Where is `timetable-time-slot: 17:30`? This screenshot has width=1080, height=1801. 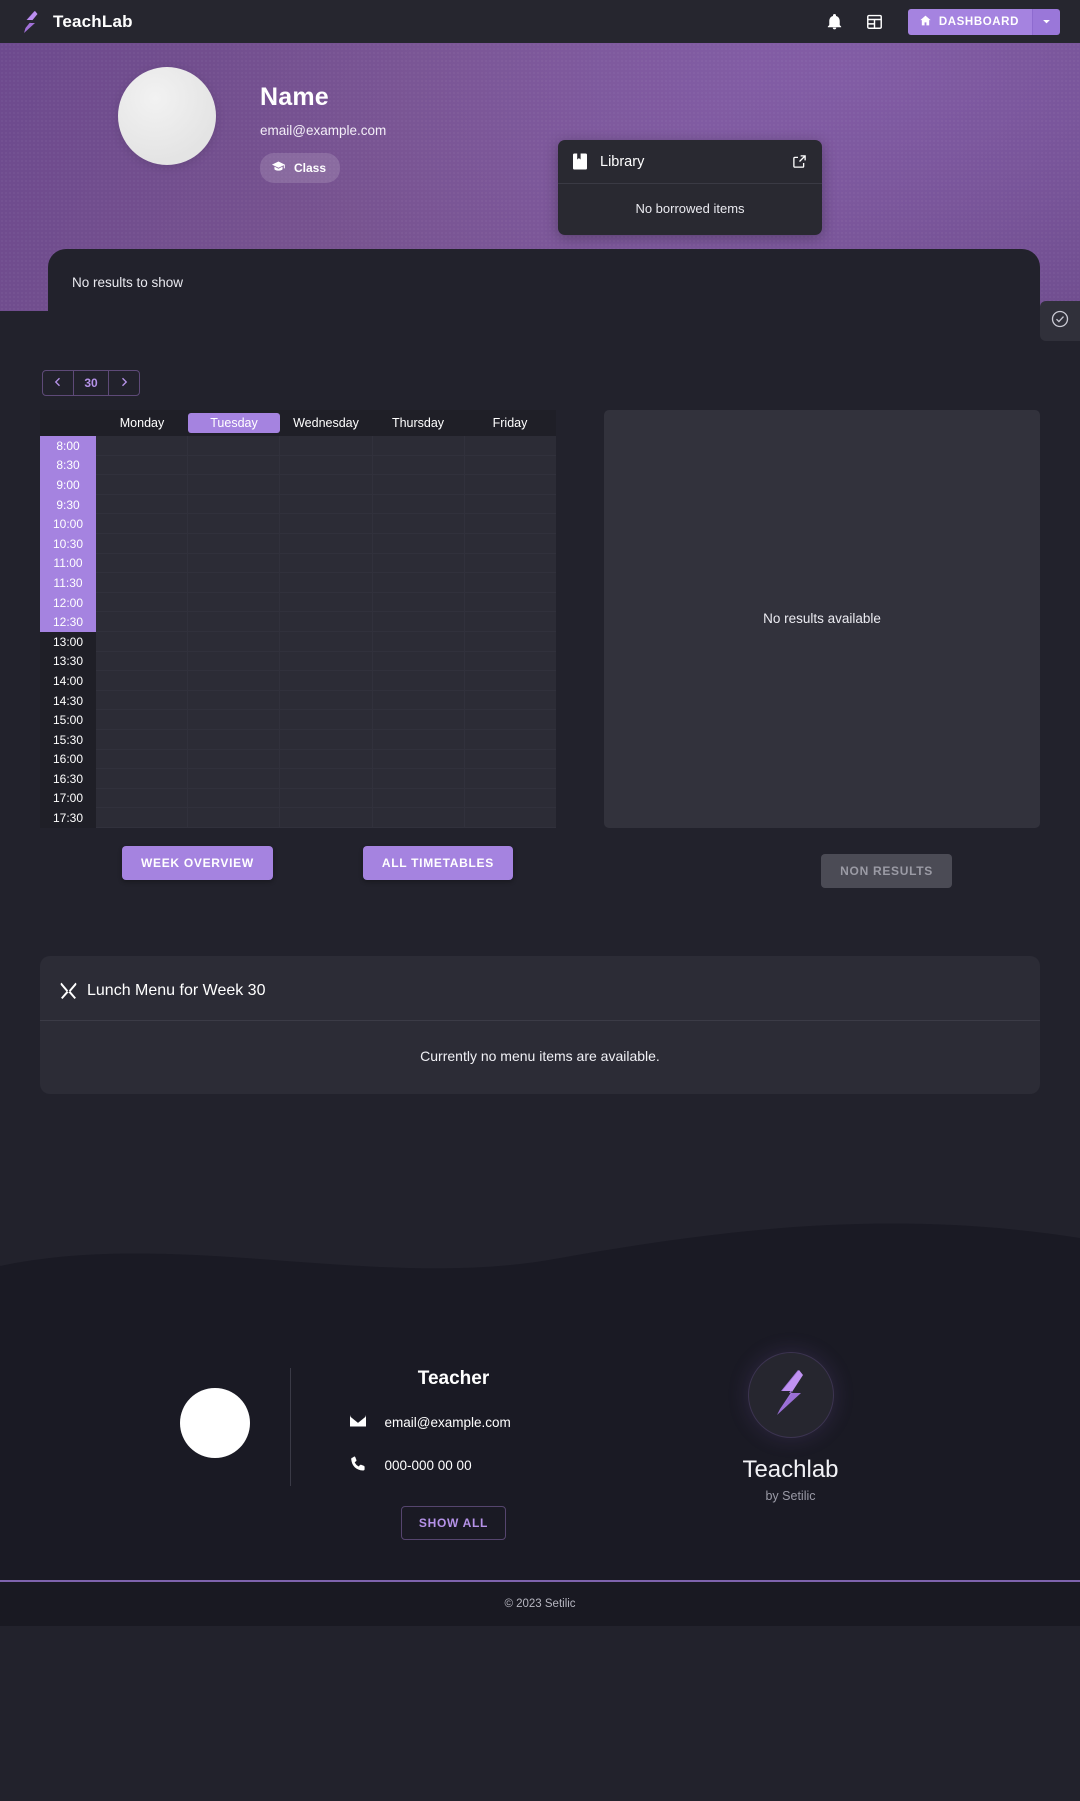
timetable-time-slot: 17:30 is located at coordinates (68, 818).